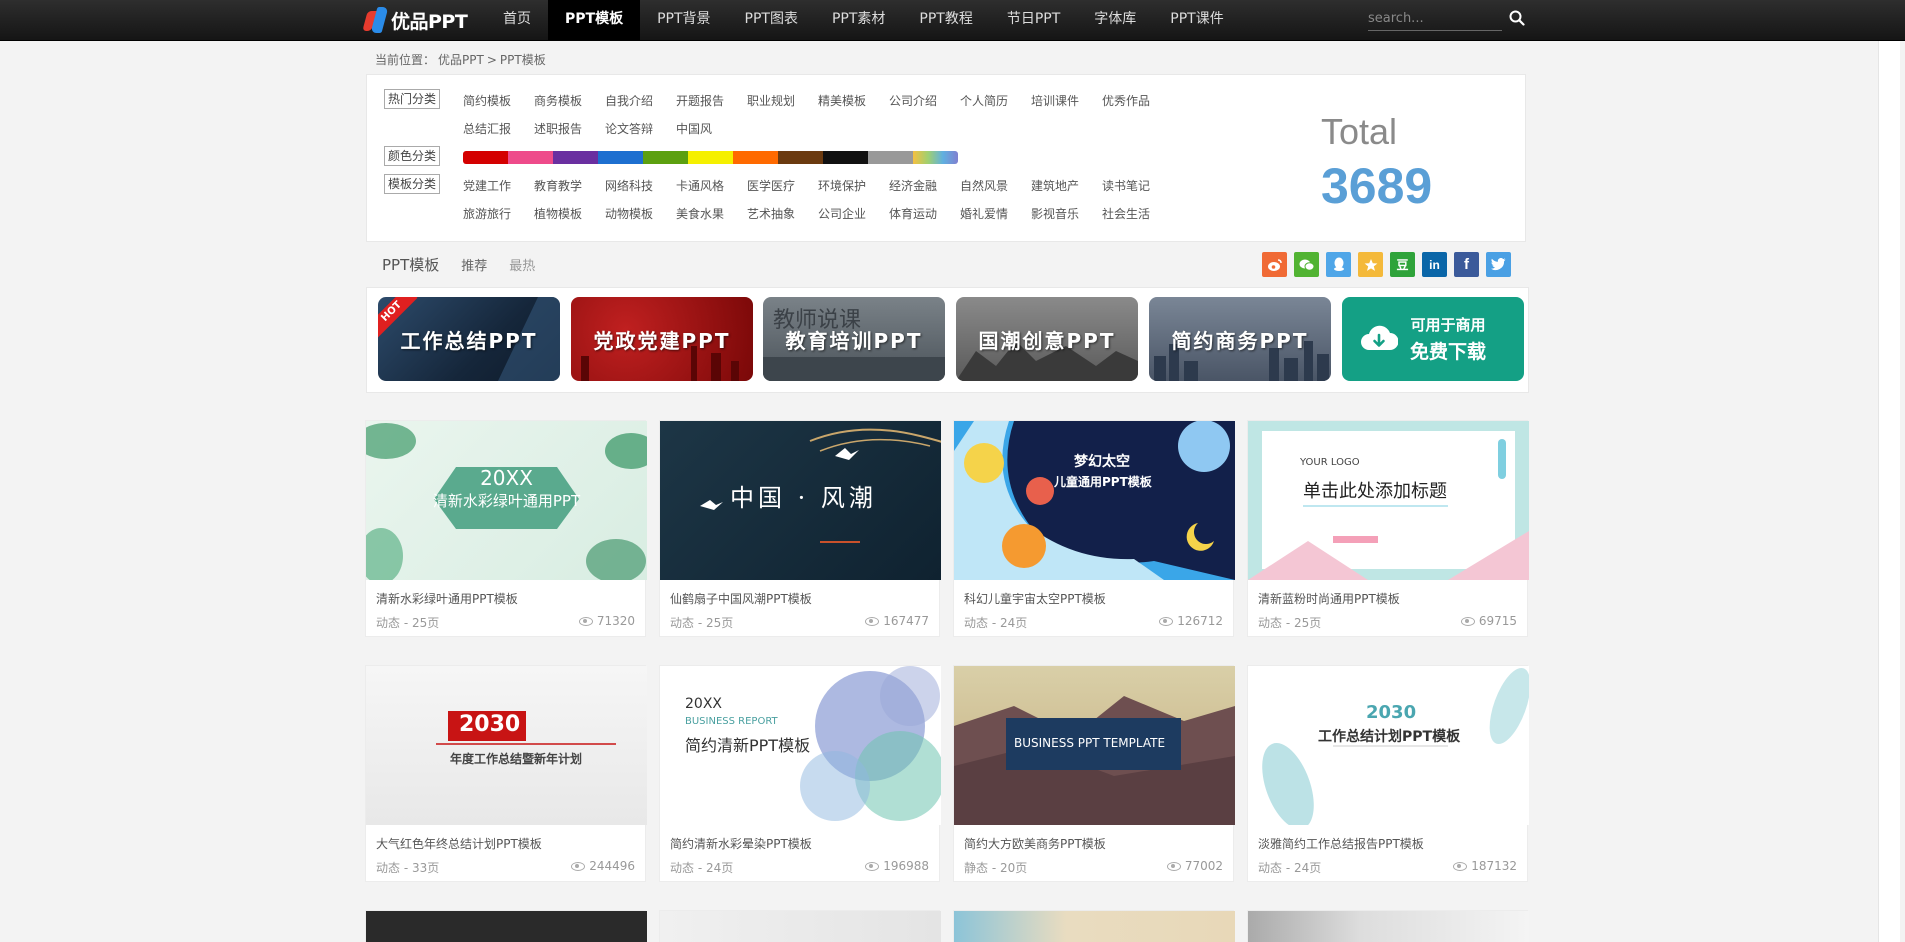  I want to click on color-swatch-blue, so click(620, 157).